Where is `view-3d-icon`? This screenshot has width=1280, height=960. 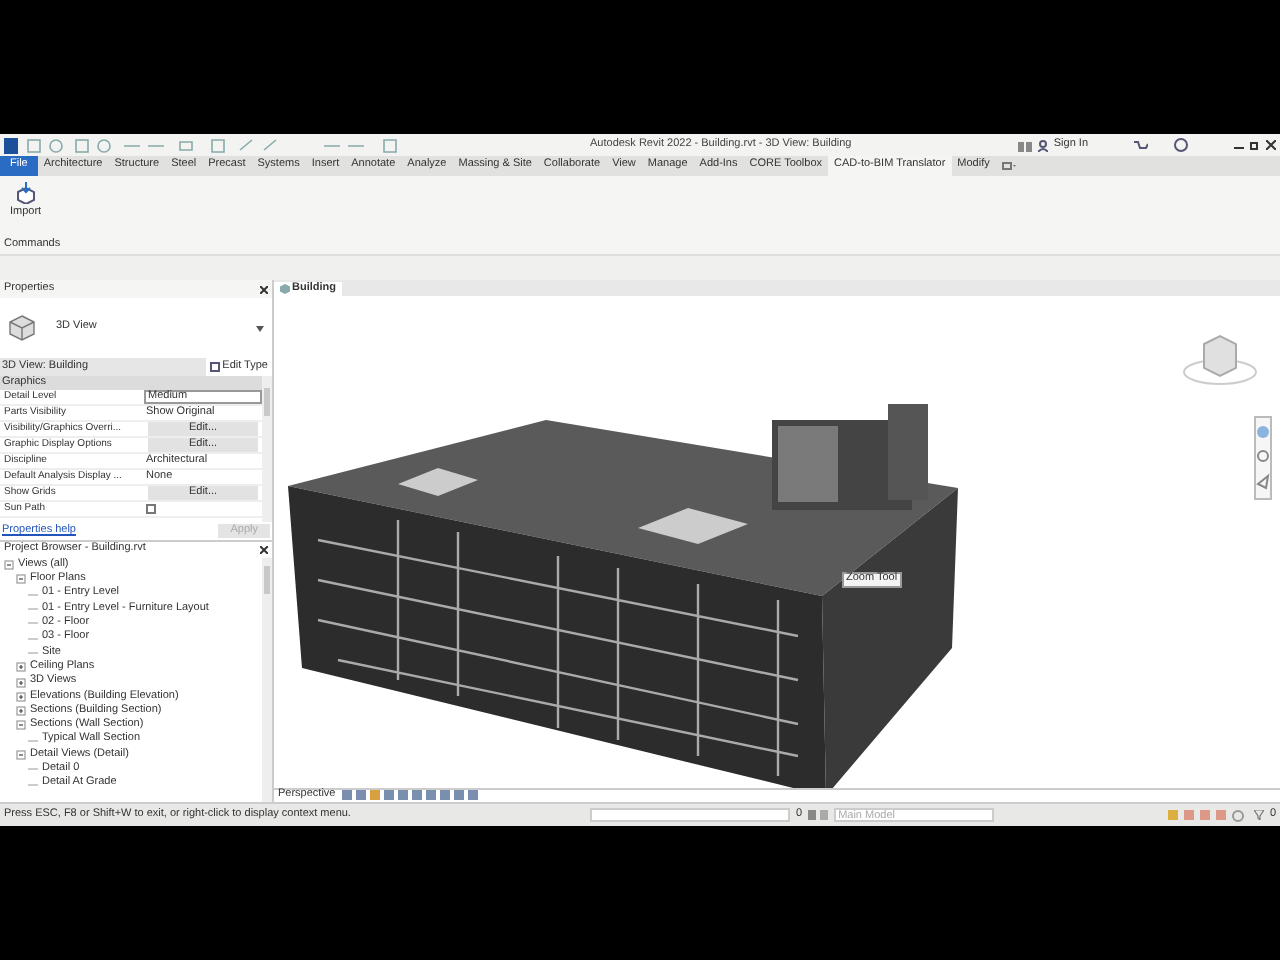 view-3d-icon is located at coordinates (285, 289).